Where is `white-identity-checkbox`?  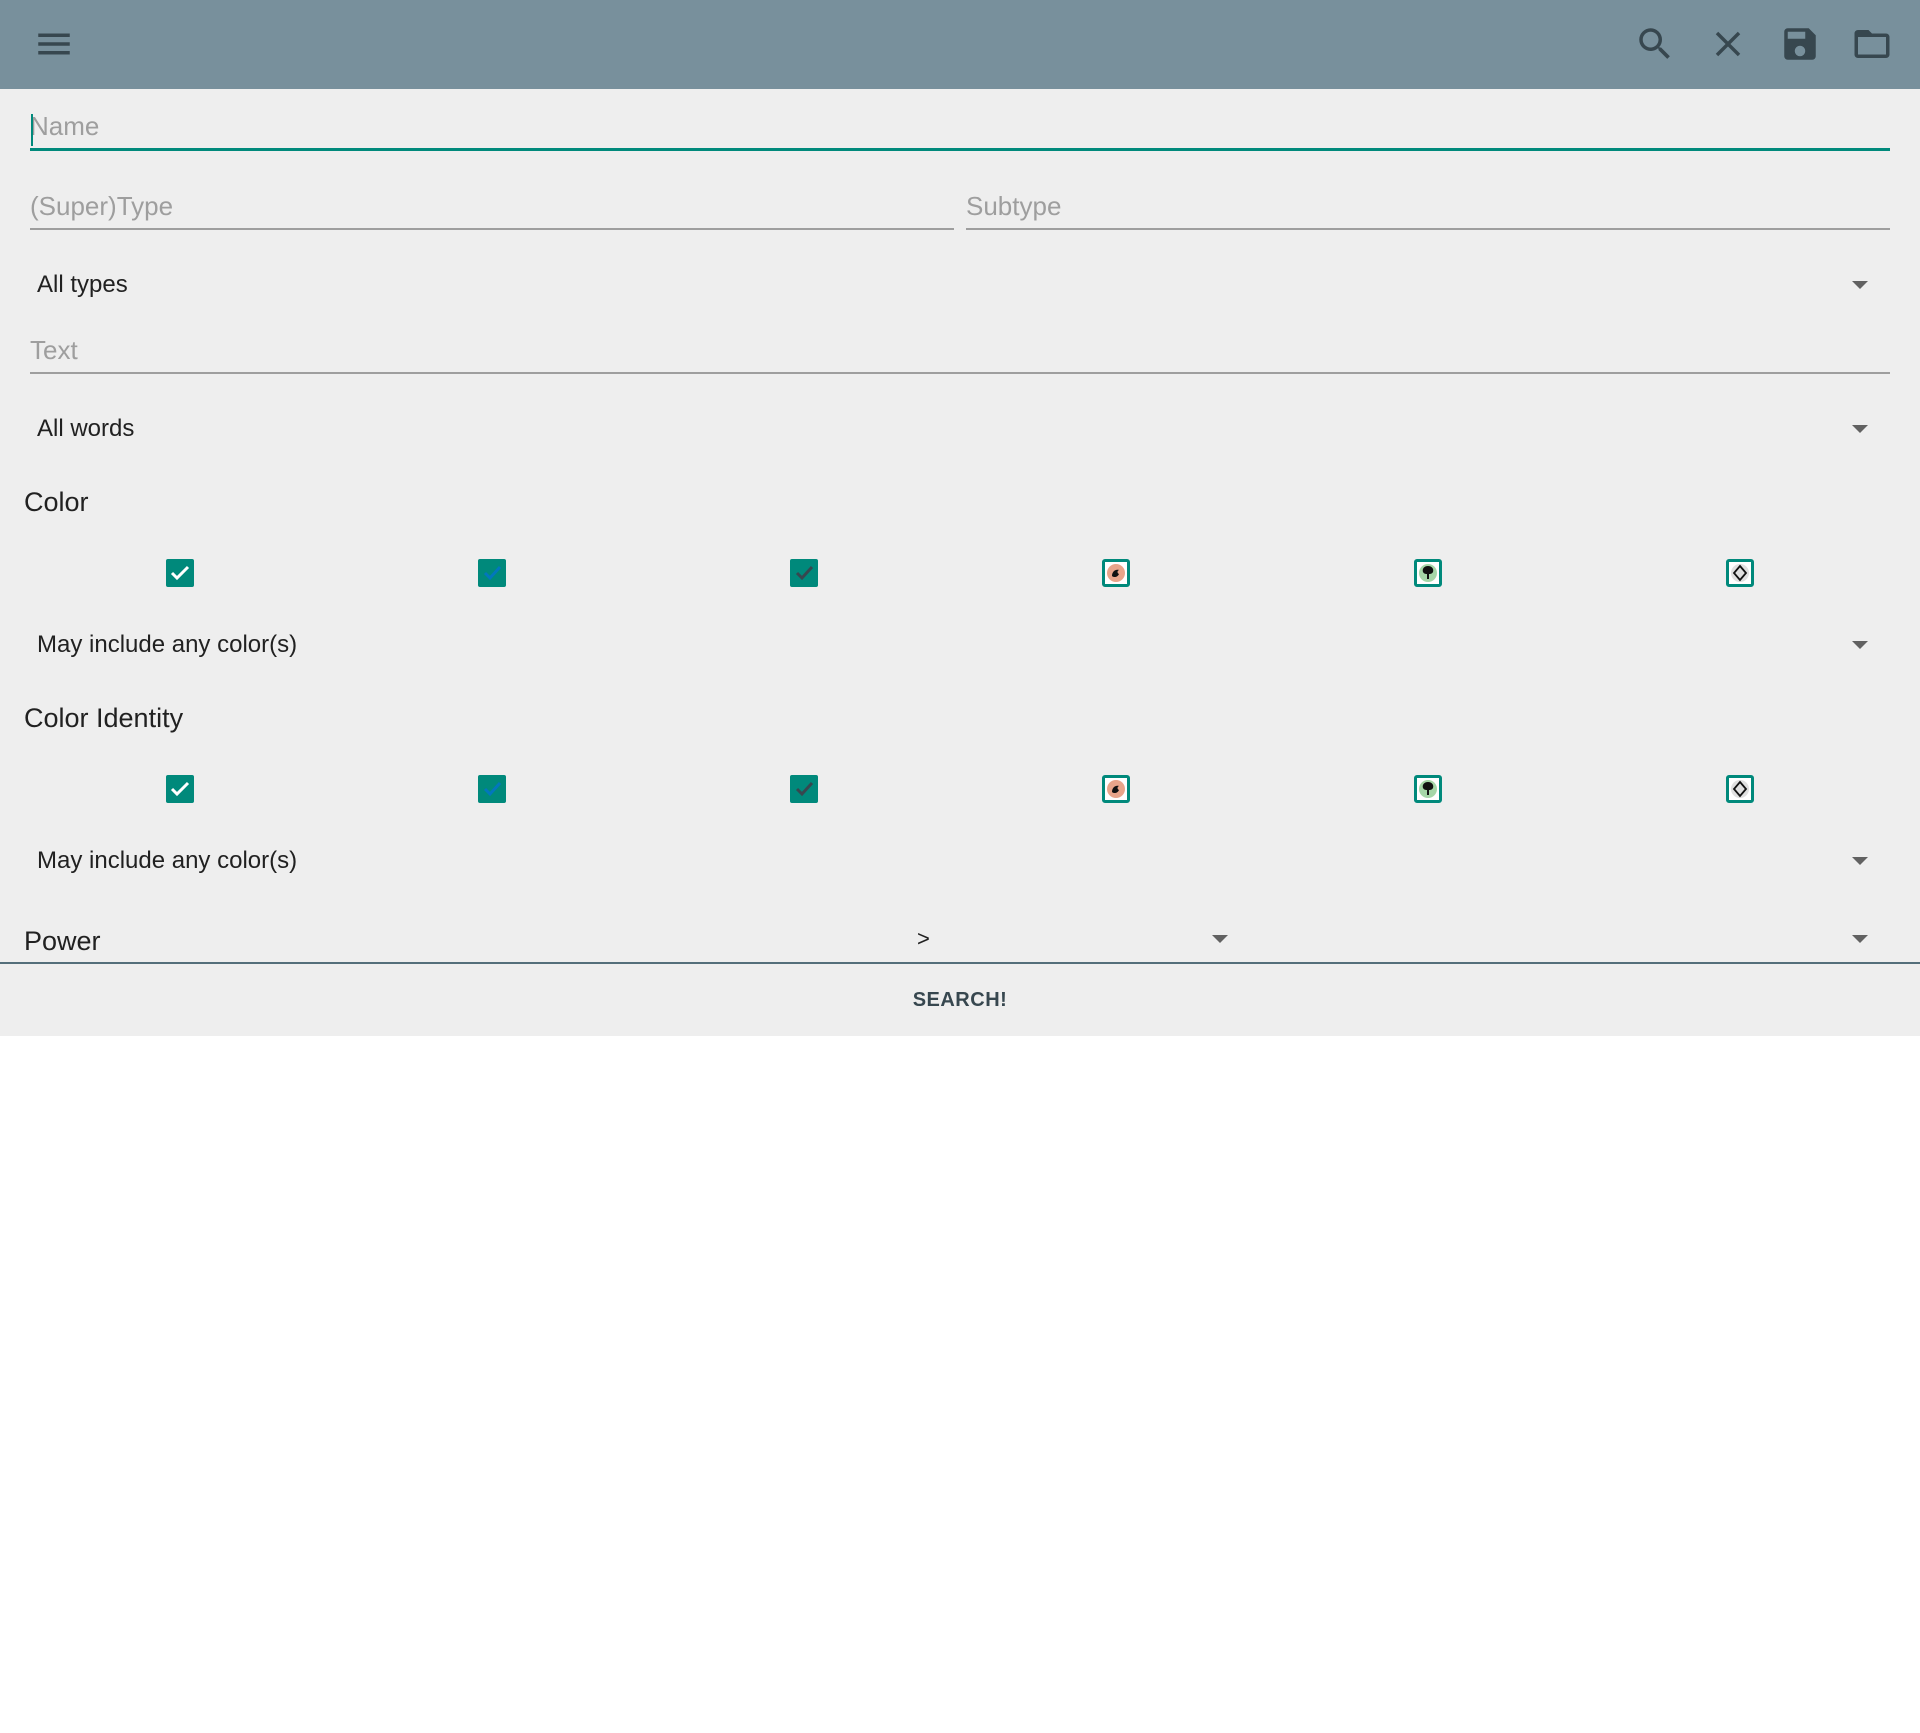 white-identity-checkbox is located at coordinates (180, 789).